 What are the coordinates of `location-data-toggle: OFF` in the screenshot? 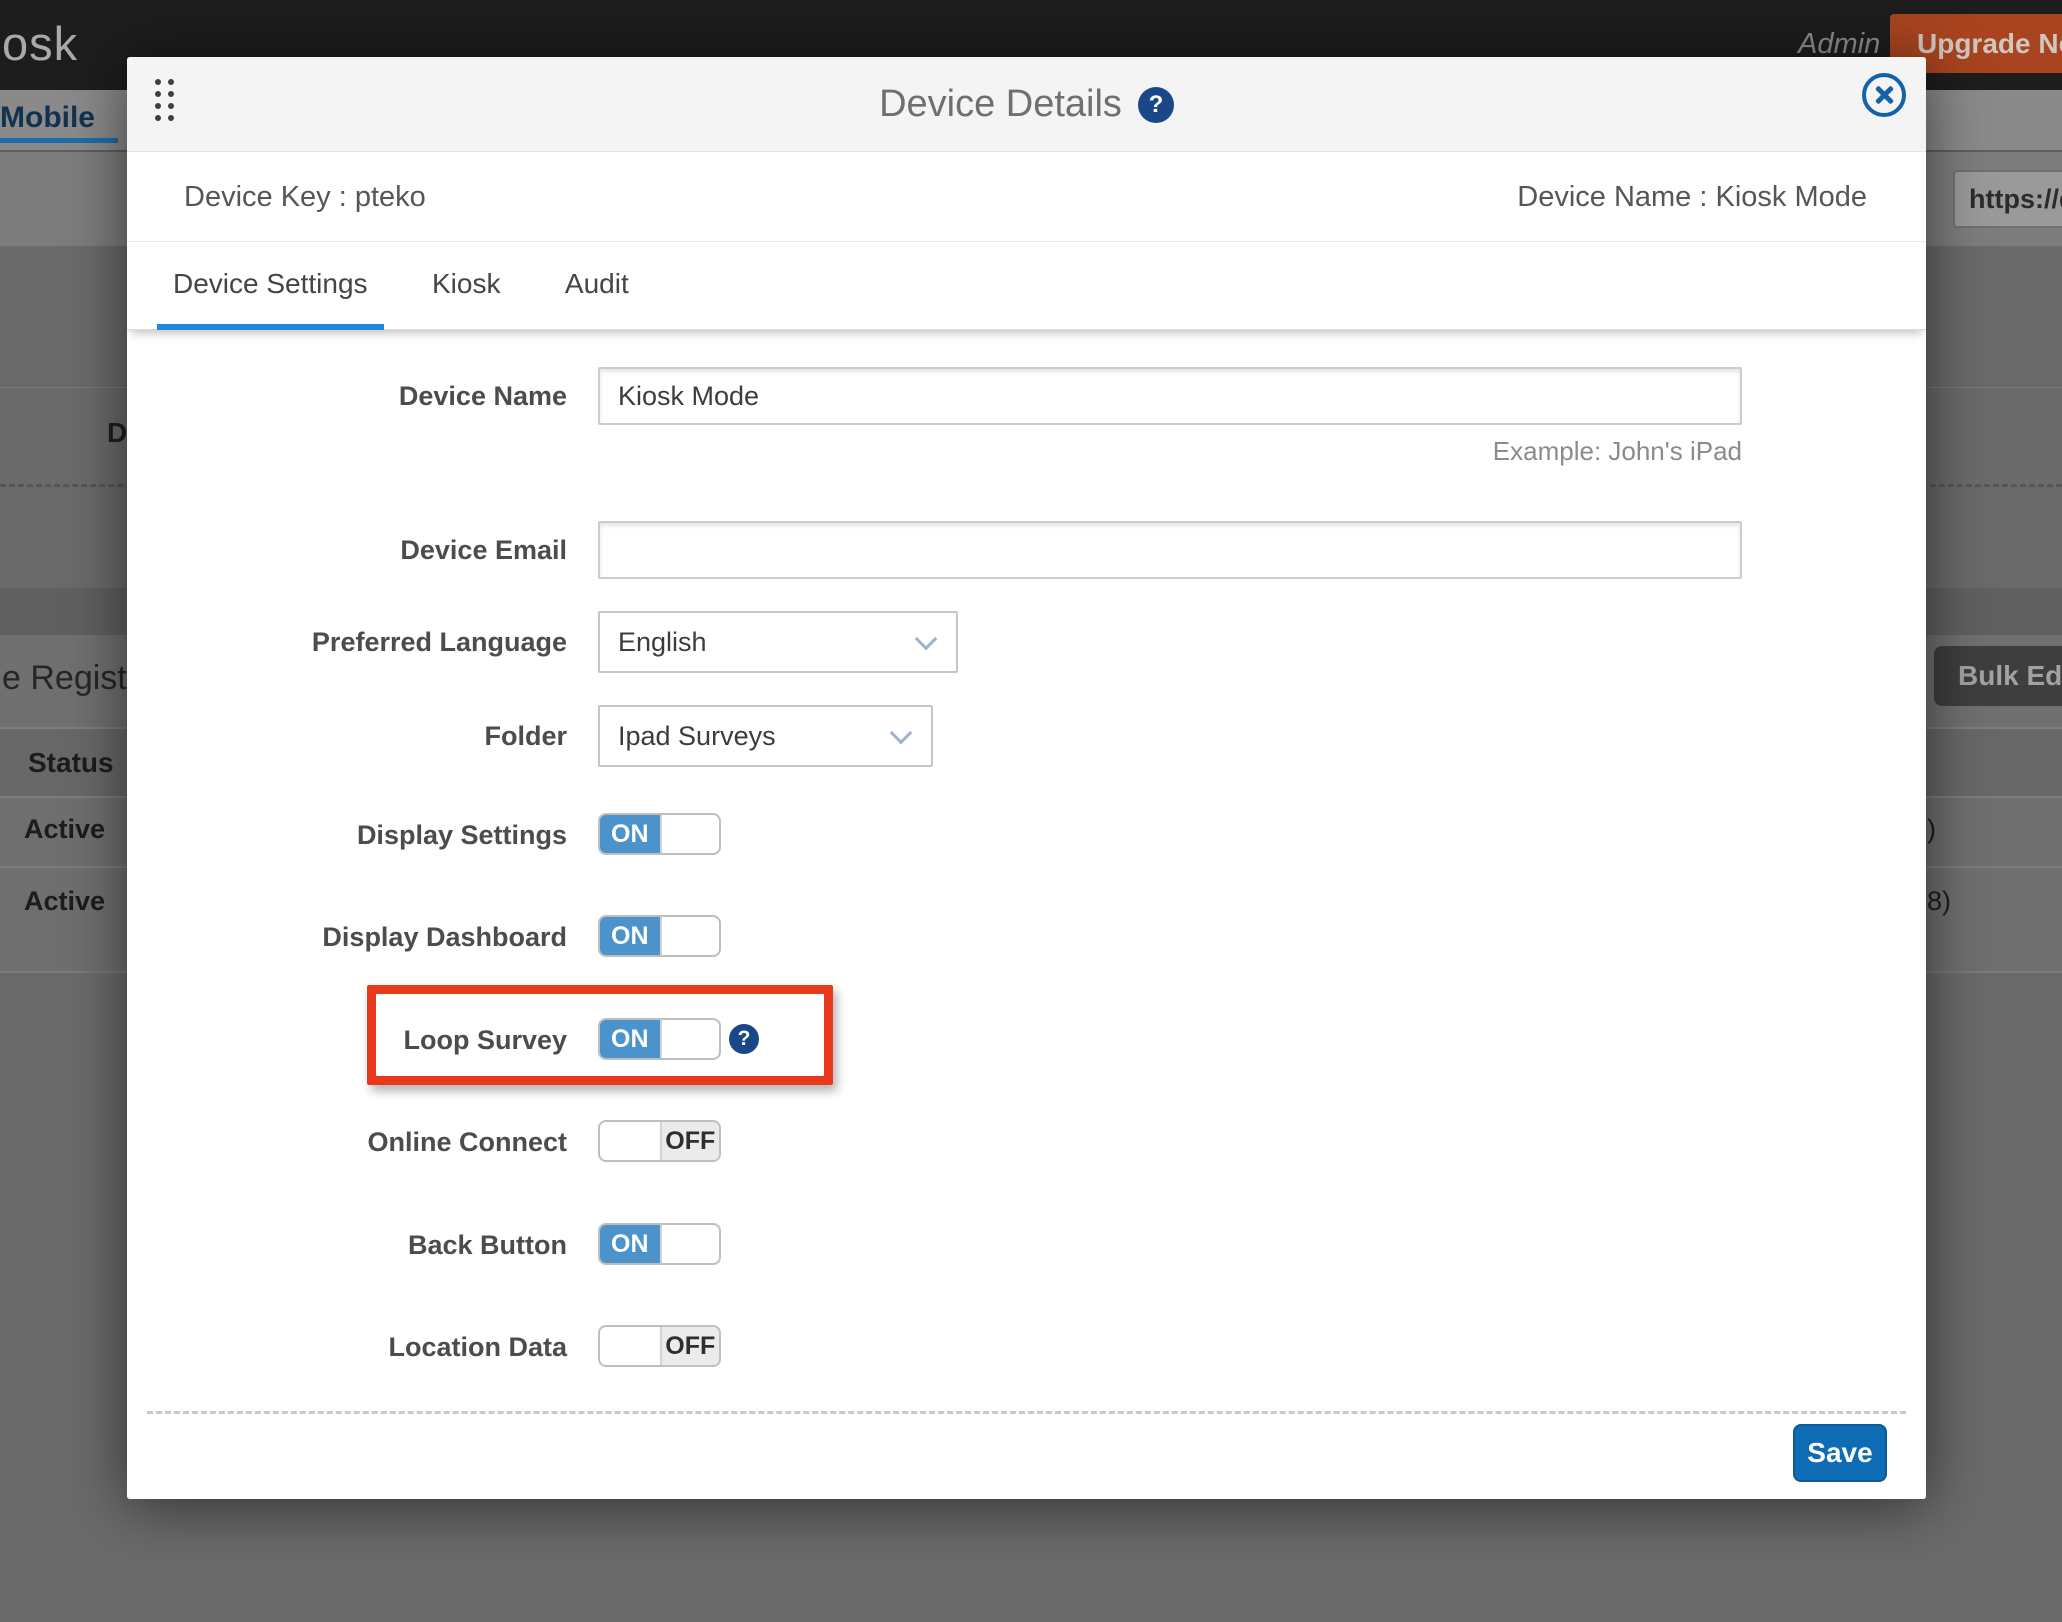 It's located at (659, 1346).